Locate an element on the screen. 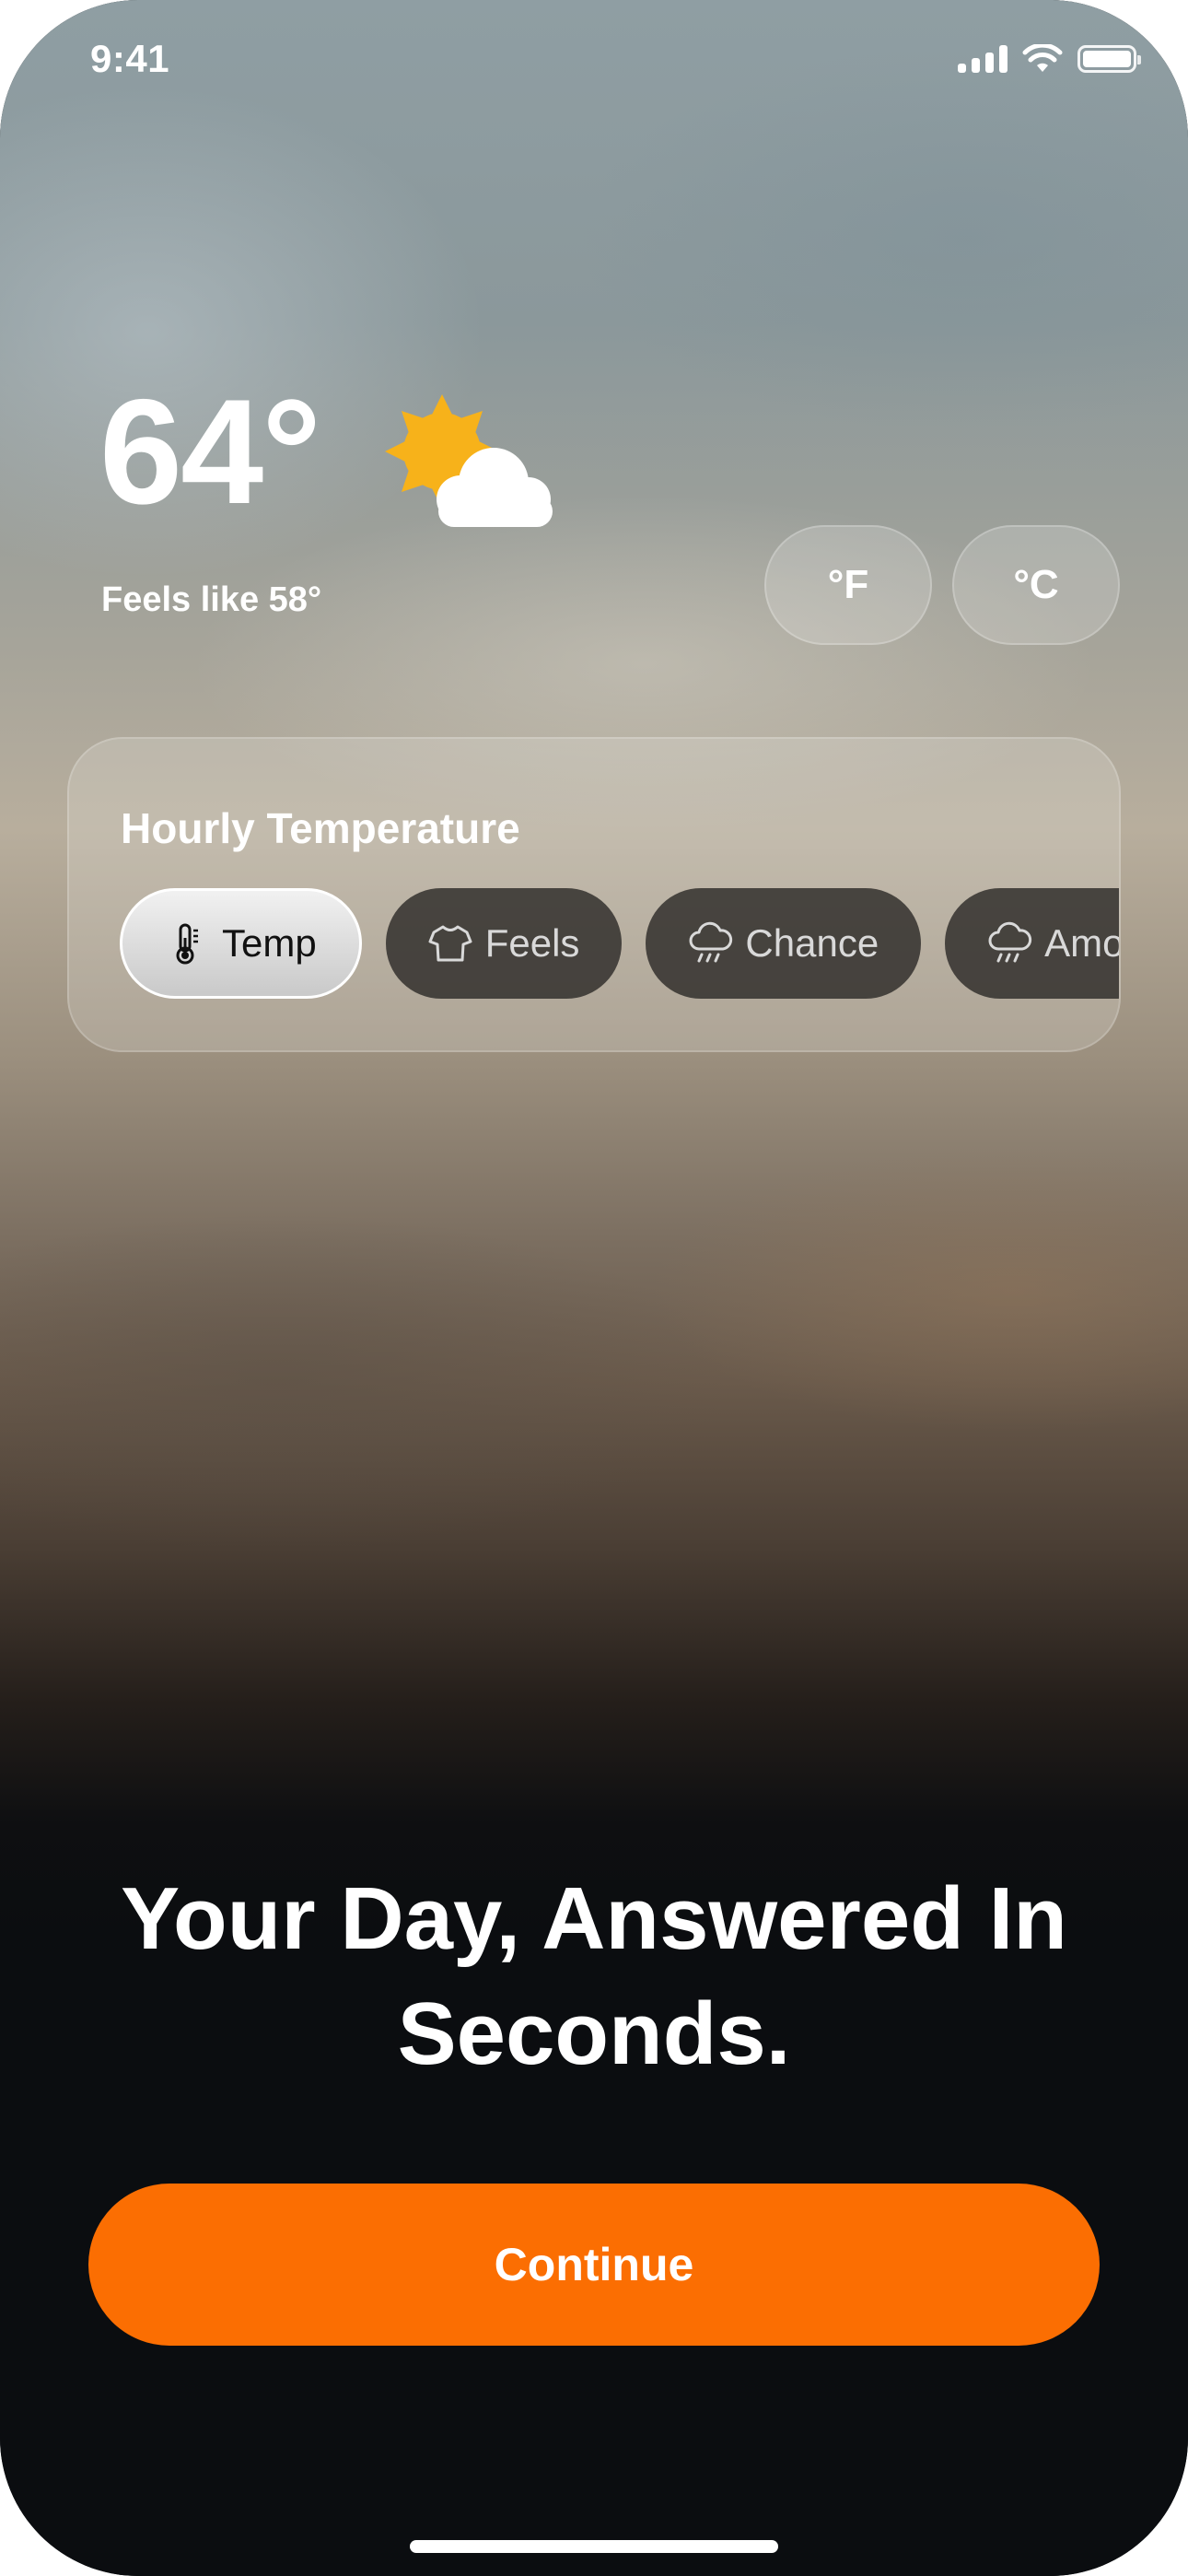 This screenshot has height=2576, width=1188. wifi-icon is located at coordinates (1042, 58).